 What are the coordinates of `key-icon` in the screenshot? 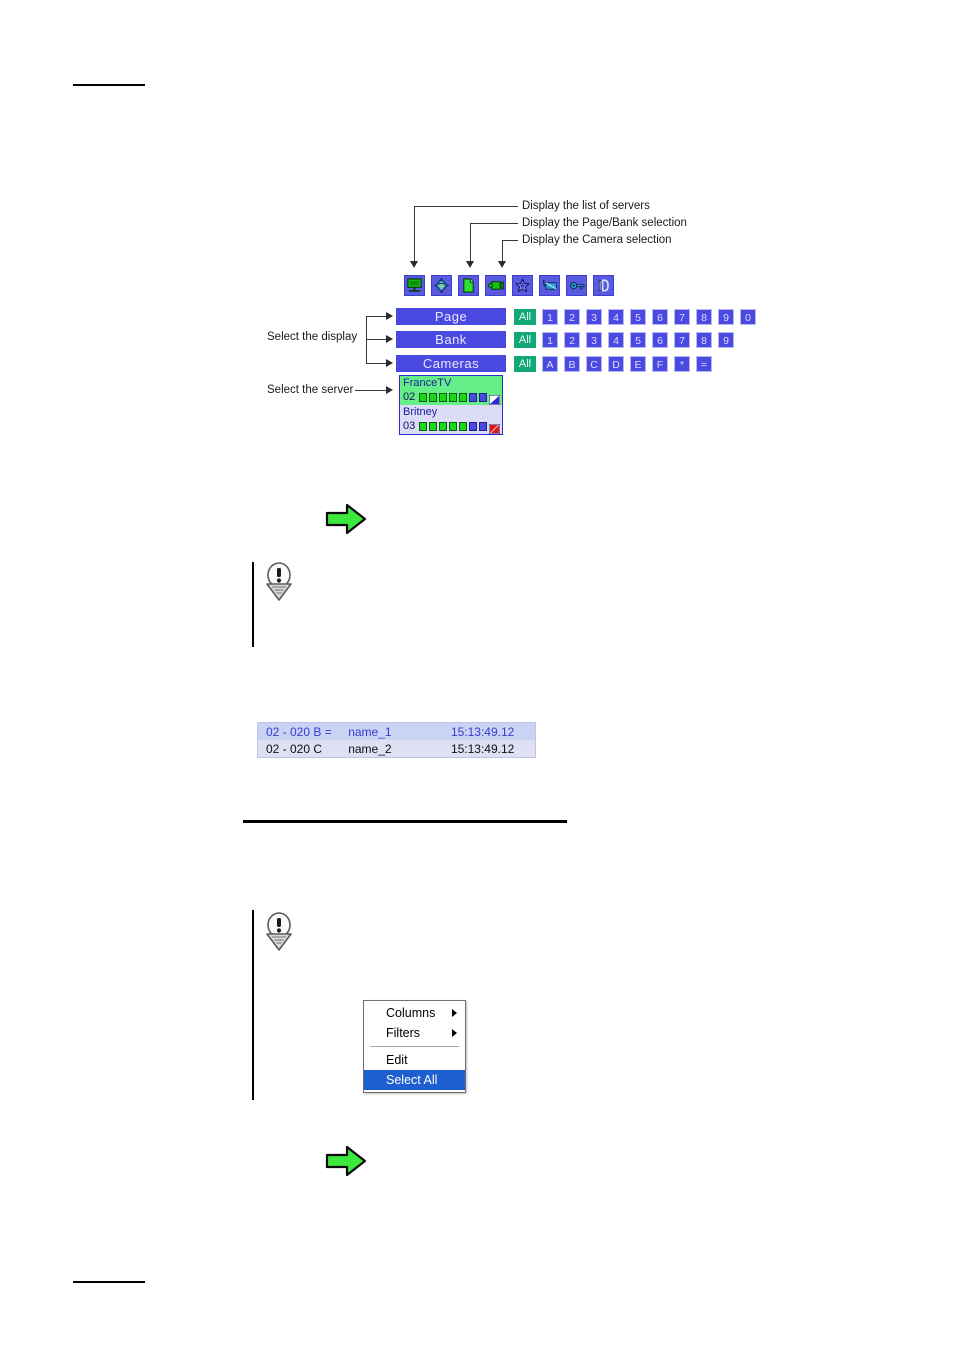 It's located at (576, 285).